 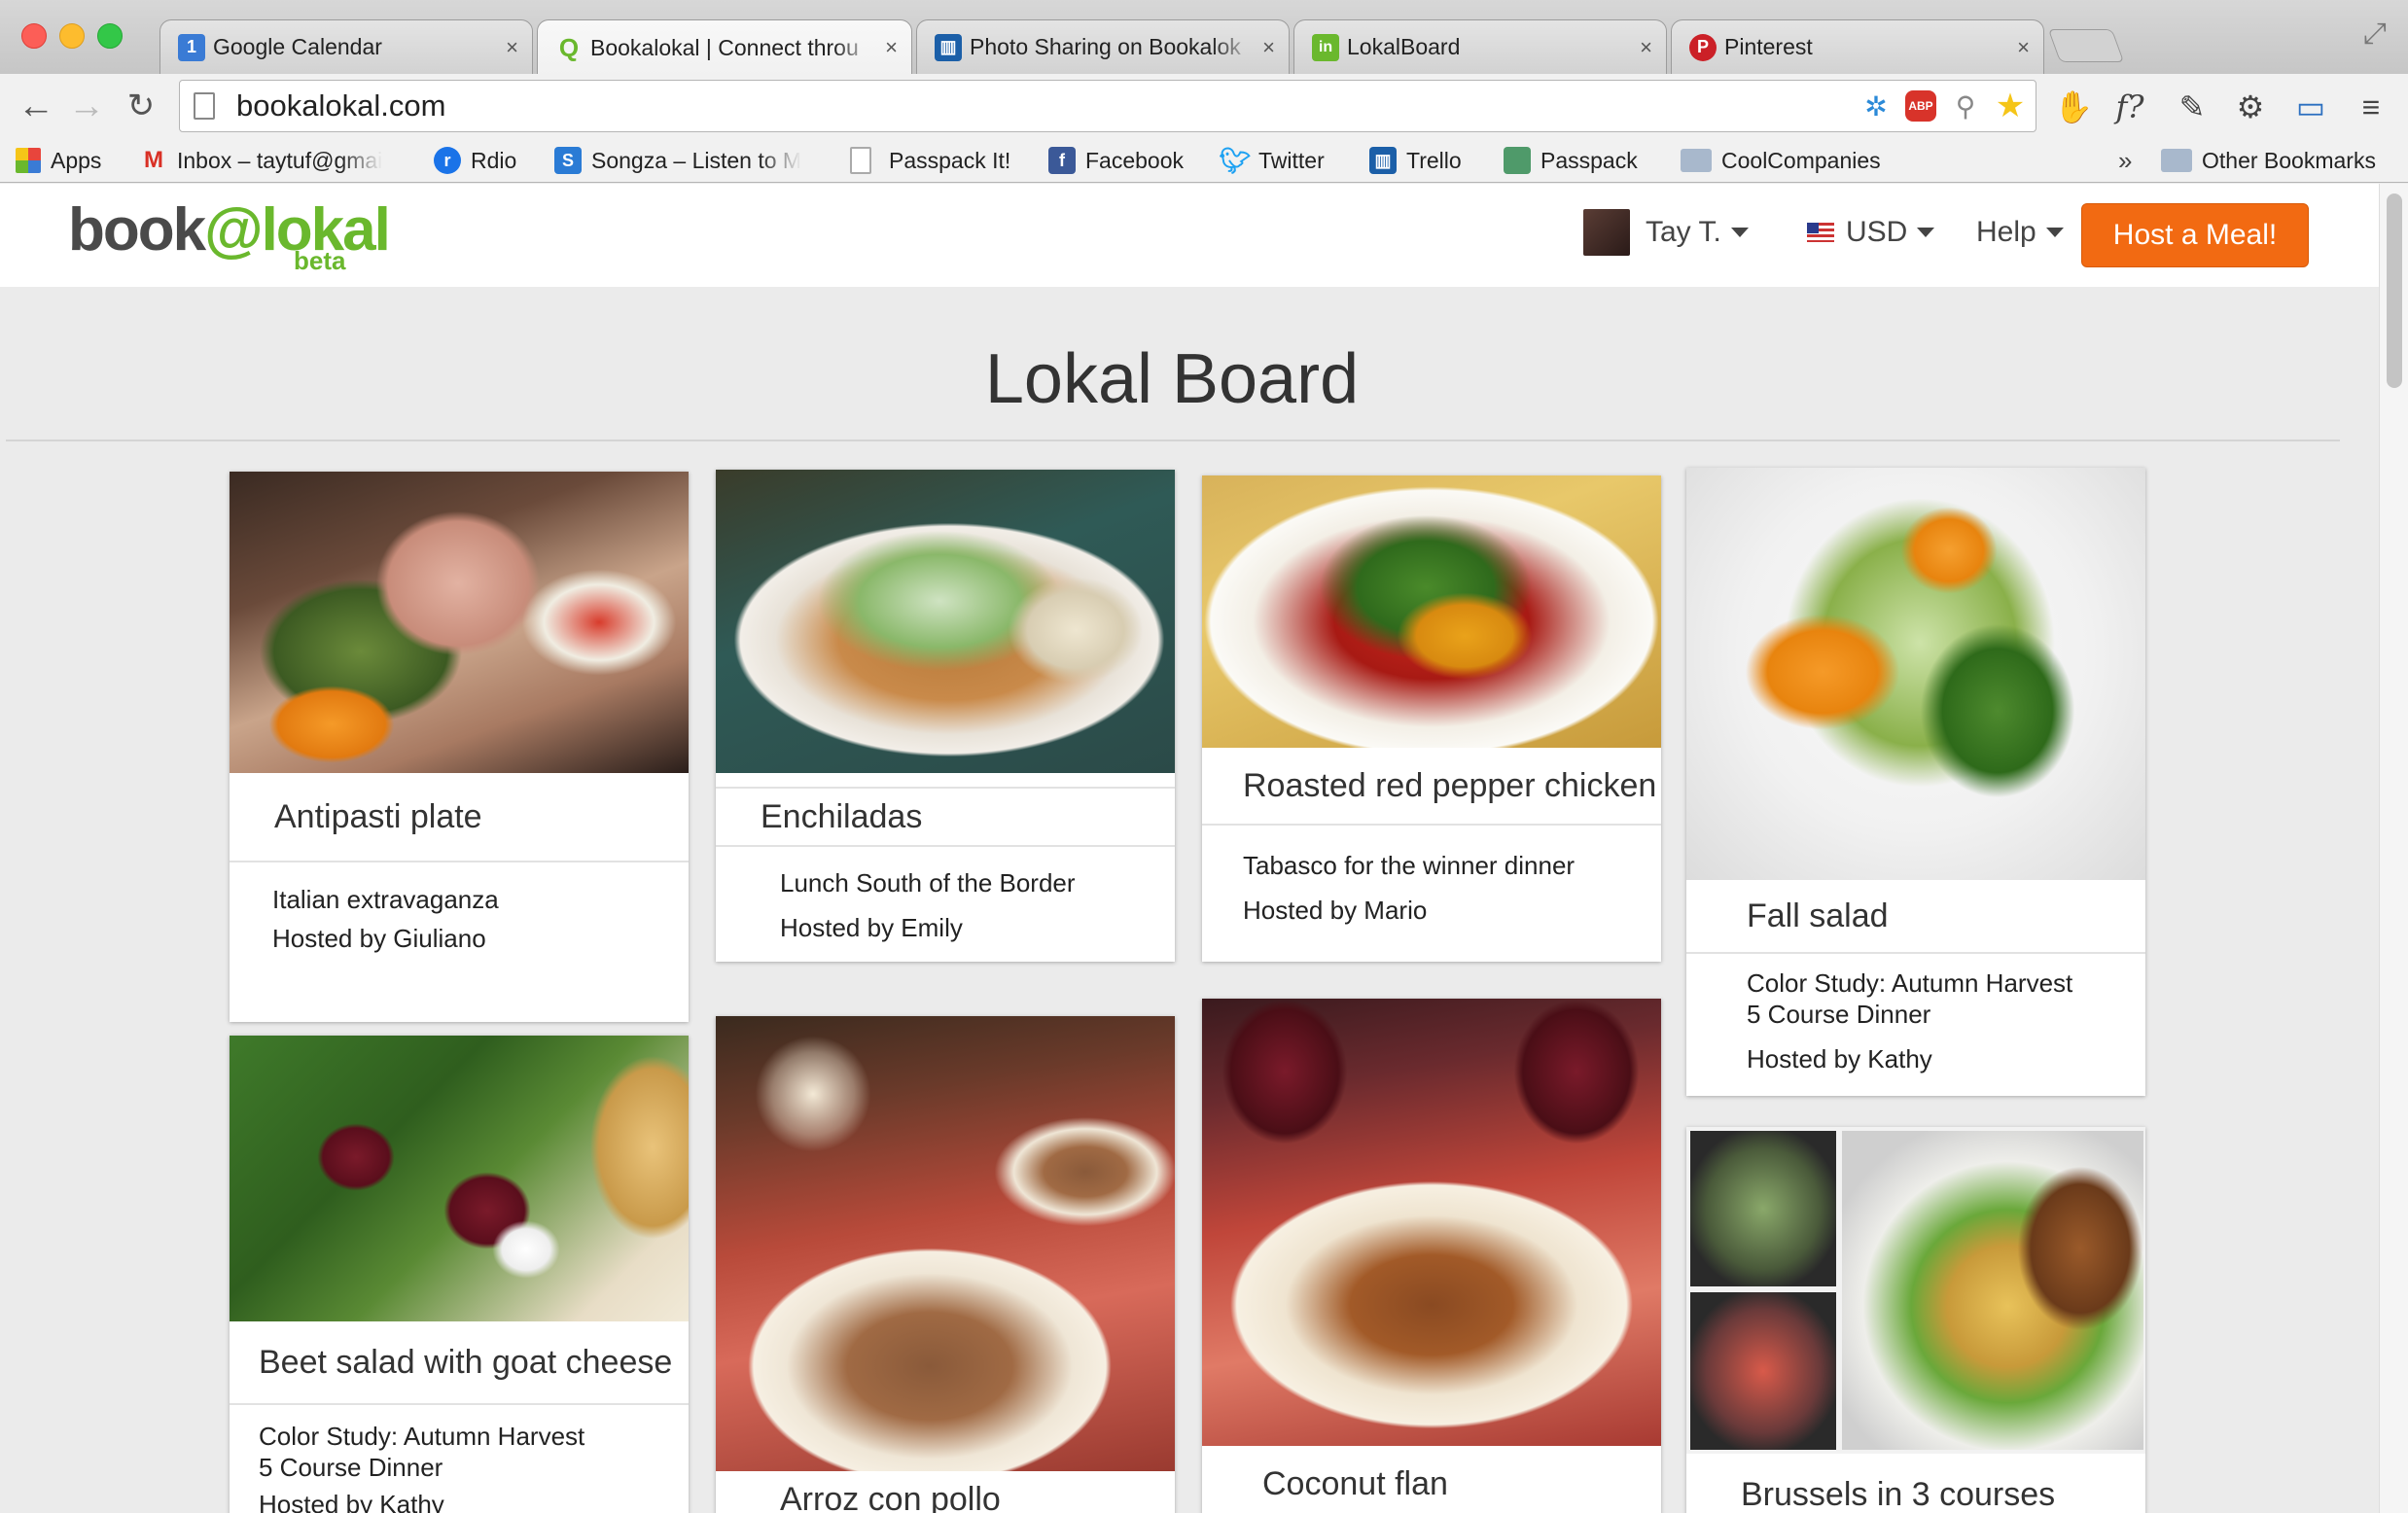 I want to click on reload-icon: ↻, so click(x=141, y=106).